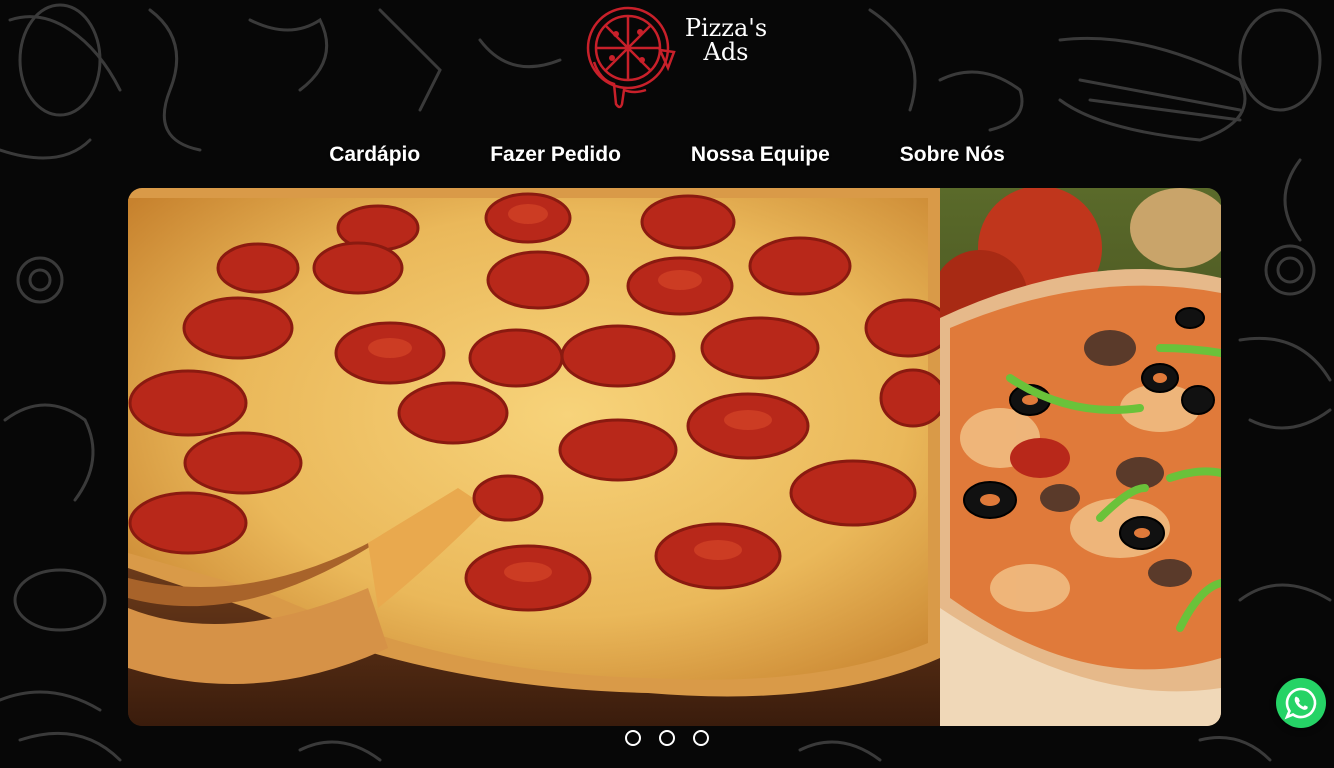 The image size is (1334, 768). Describe the element at coordinates (952, 155) in the screenshot. I see `nav-item-sobre-nos: Sobre Nós` at that location.